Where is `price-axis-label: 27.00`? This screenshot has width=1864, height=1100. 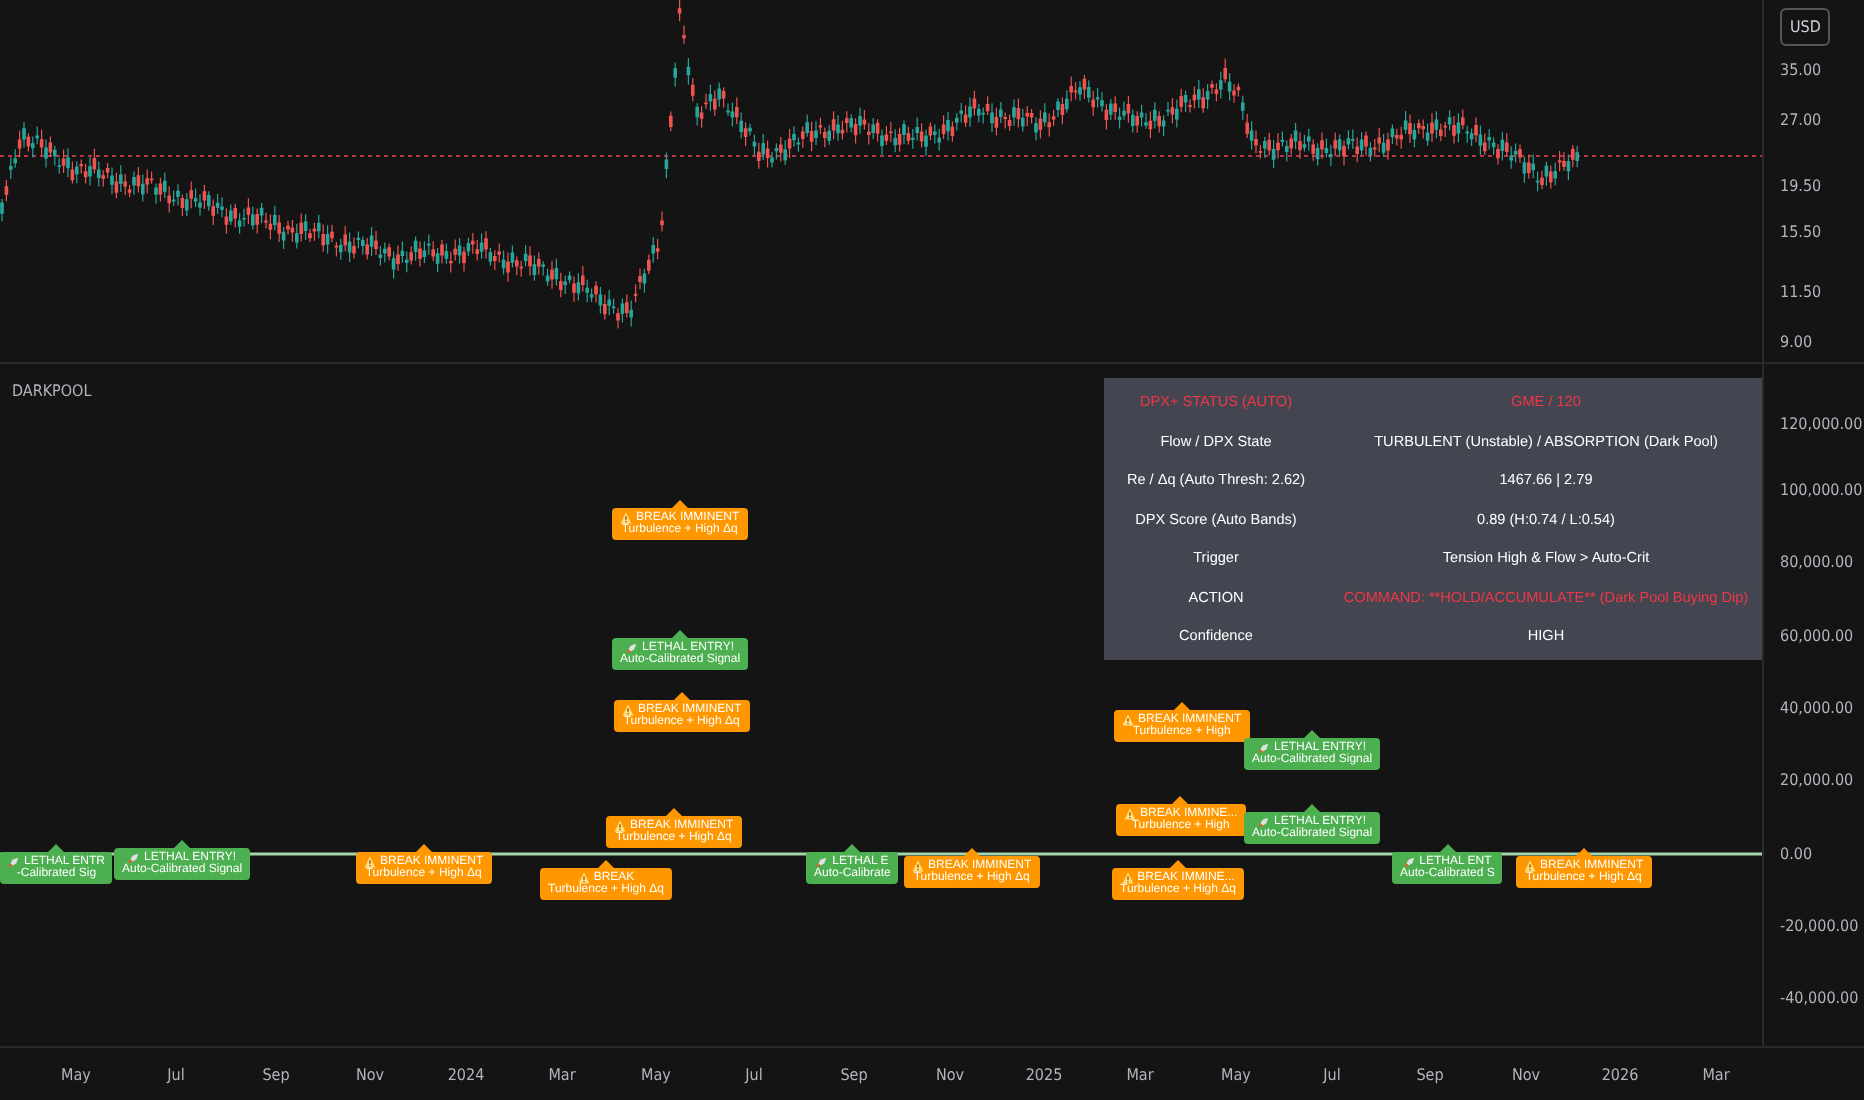 price-axis-label: 27.00 is located at coordinates (1801, 120).